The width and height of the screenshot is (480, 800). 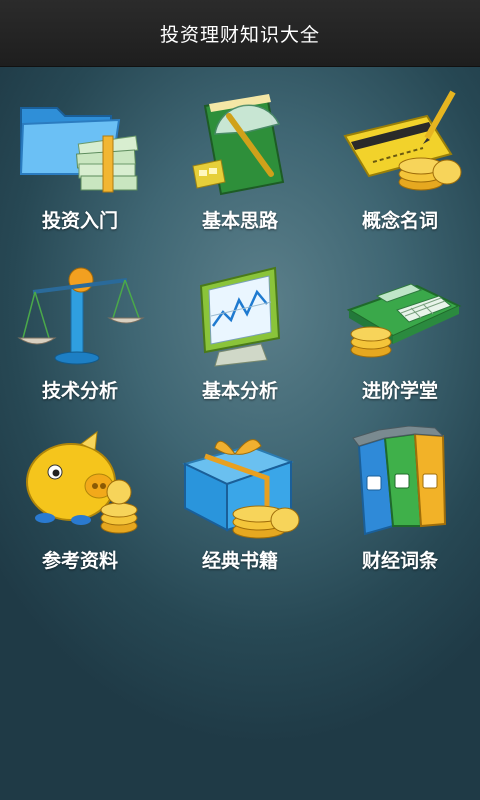 I want to click on chart-monitor-icon, so click(x=240, y=316).